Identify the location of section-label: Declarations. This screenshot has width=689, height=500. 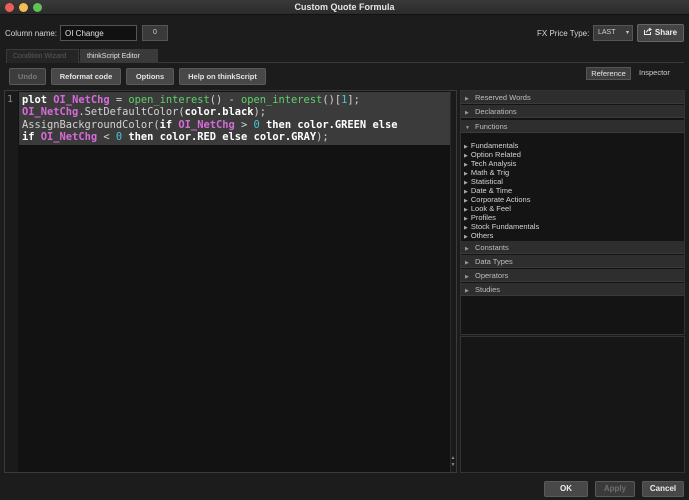
(496, 111).